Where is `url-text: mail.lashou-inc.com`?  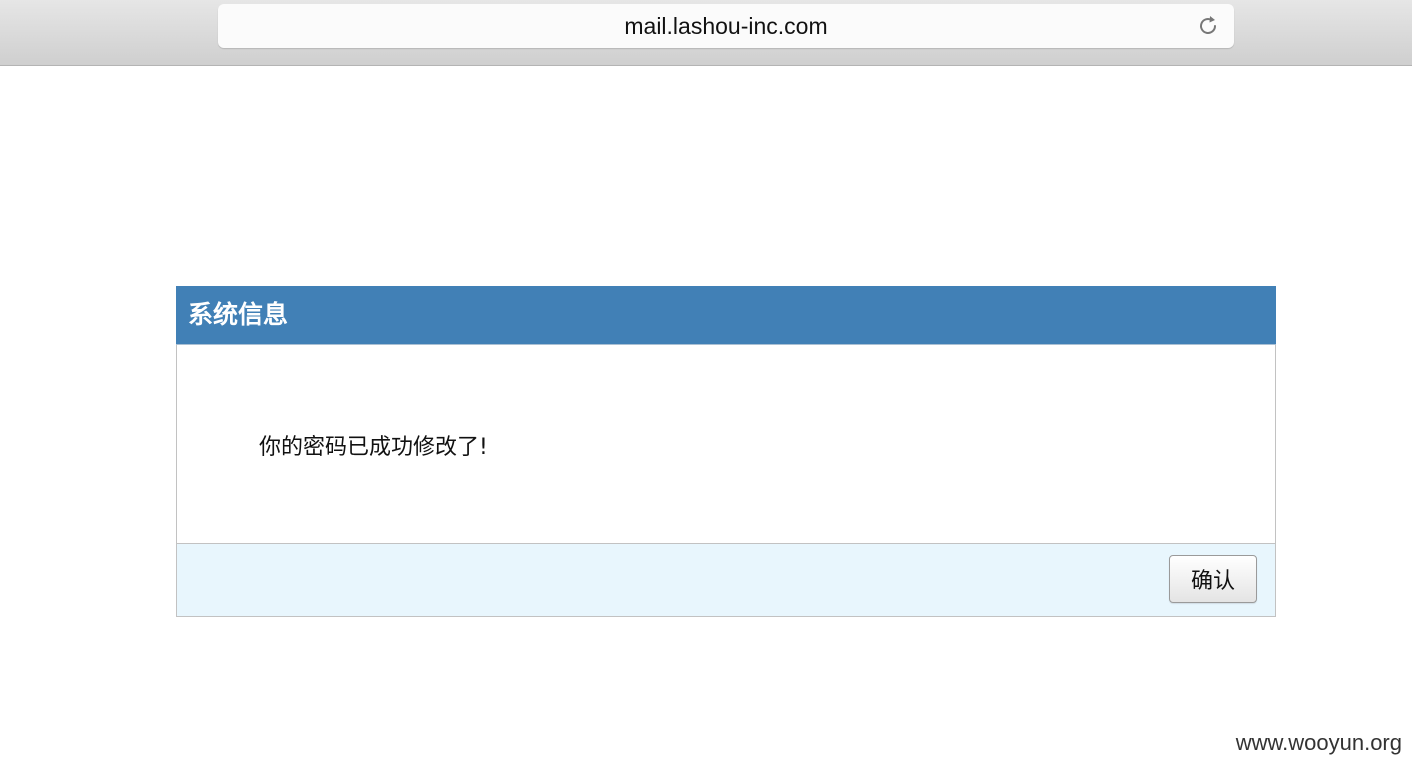
url-text: mail.lashou-inc.com is located at coordinates (726, 26).